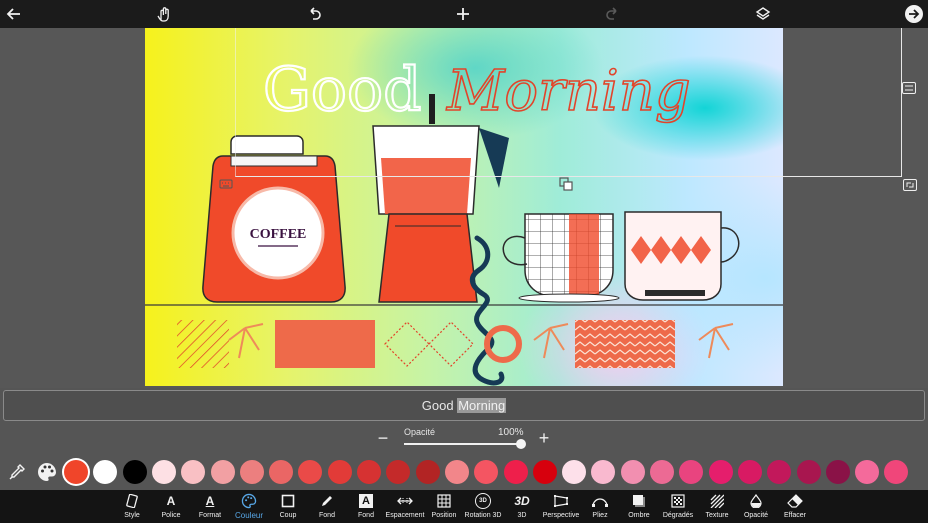 This screenshot has width=928, height=523. I want to click on text-before-selection: Good, so click(439, 405).